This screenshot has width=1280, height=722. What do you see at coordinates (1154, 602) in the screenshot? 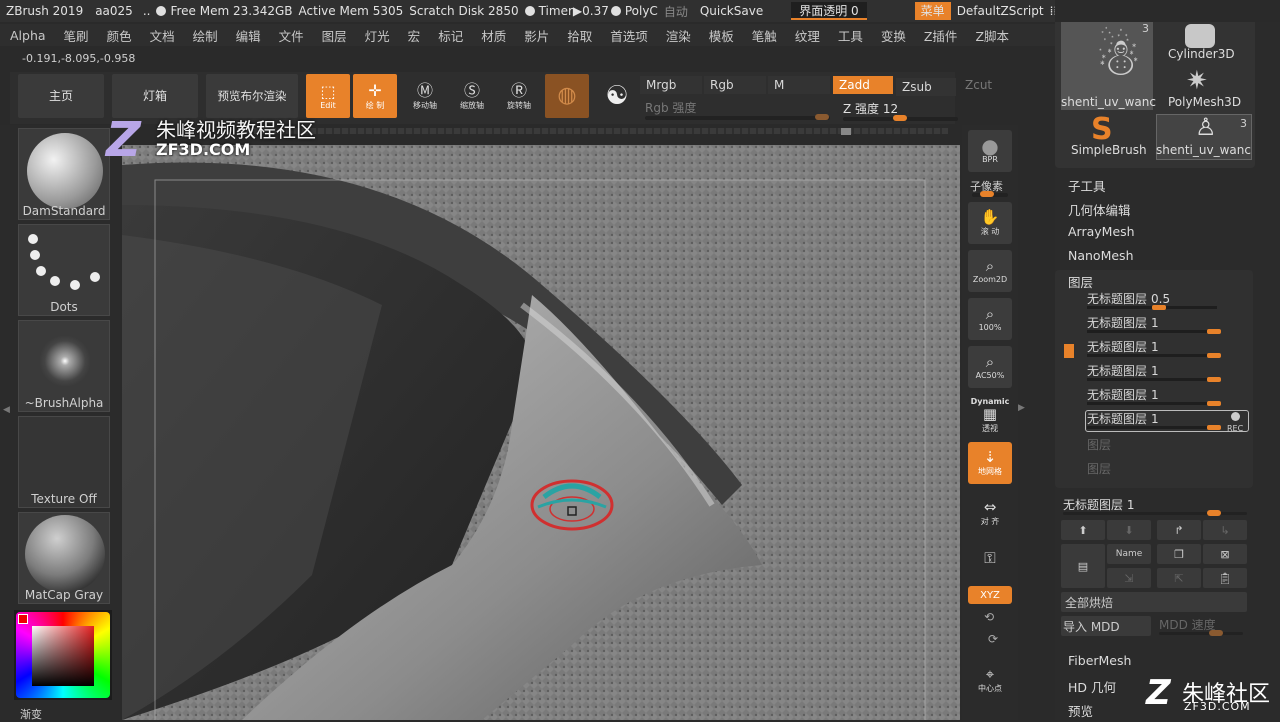
I see `bake-all-button: 全部烘焙` at bounding box center [1154, 602].